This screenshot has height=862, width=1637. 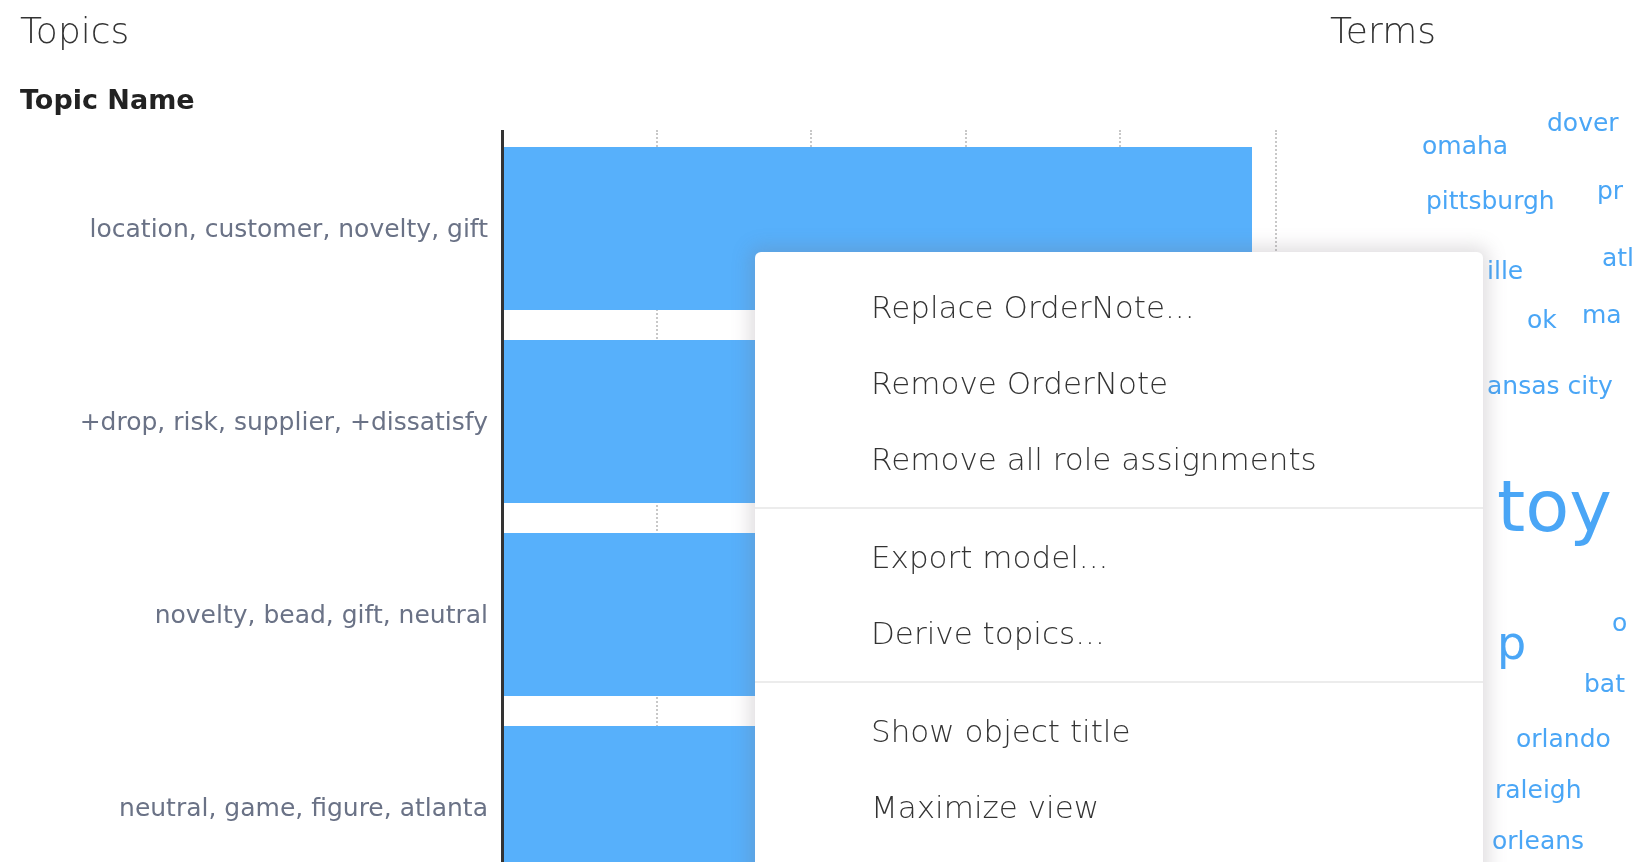 What do you see at coordinates (288, 228) in the screenshot?
I see `topic-label: location, customer, novelty, gift` at bounding box center [288, 228].